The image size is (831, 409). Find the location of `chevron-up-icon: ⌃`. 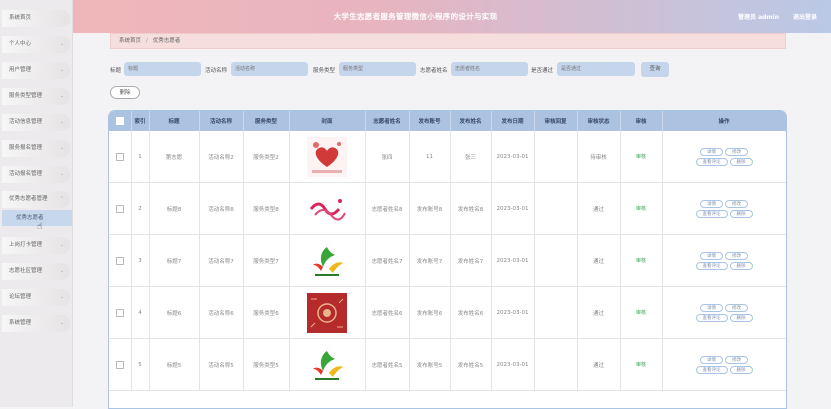

chevron-up-icon: ⌃ is located at coordinates (61, 199).